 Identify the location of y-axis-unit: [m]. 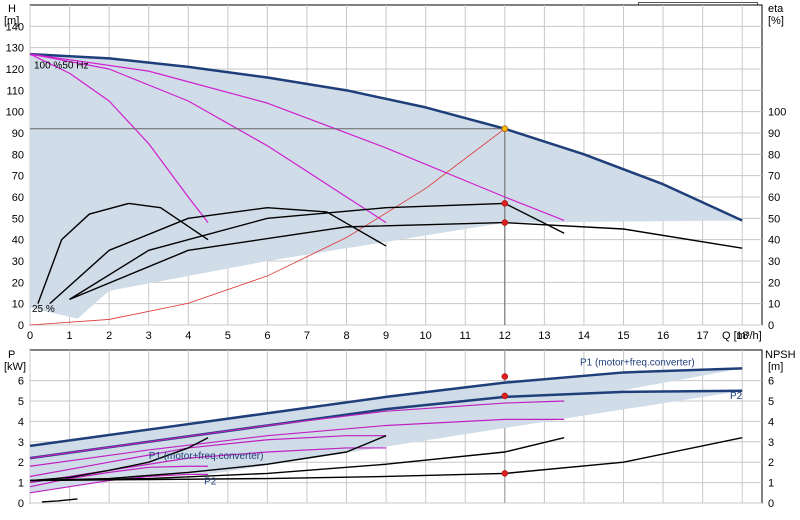
(11, 21).